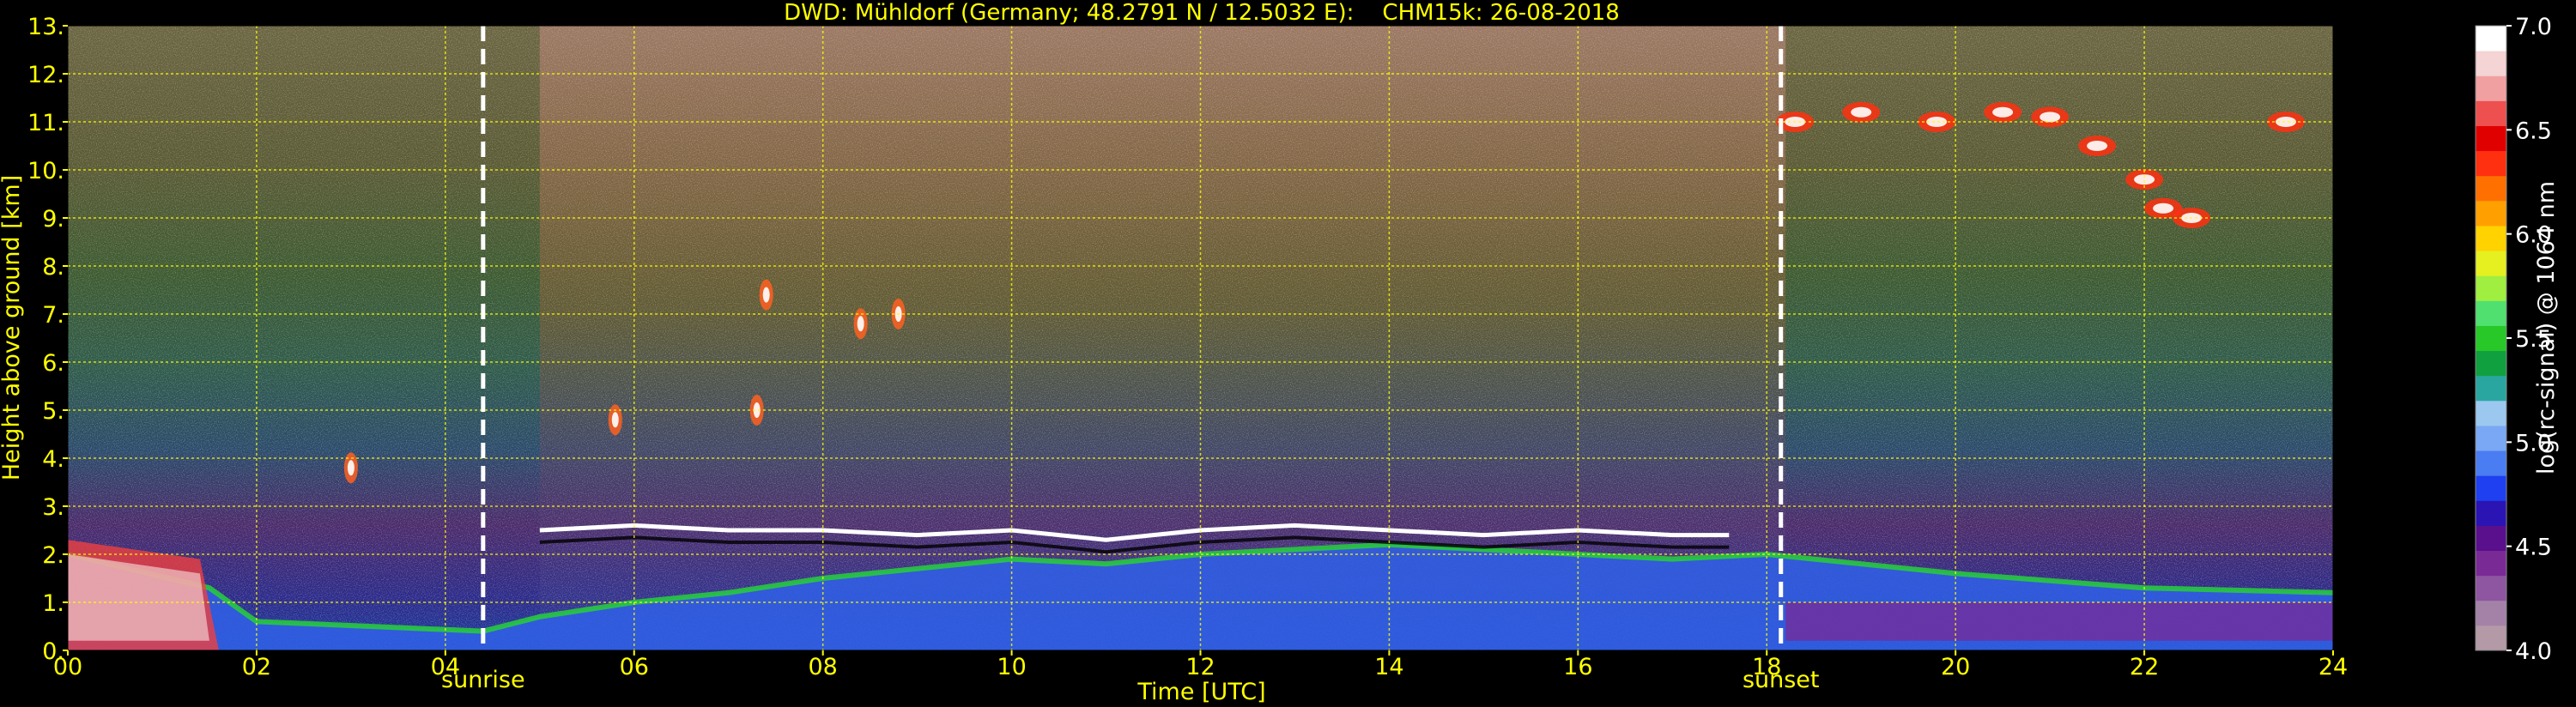 This screenshot has height=707, width=2576. What do you see at coordinates (1388, 667) in the screenshot?
I see `x-tick-label: 14` at bounding box center [1388, 667].